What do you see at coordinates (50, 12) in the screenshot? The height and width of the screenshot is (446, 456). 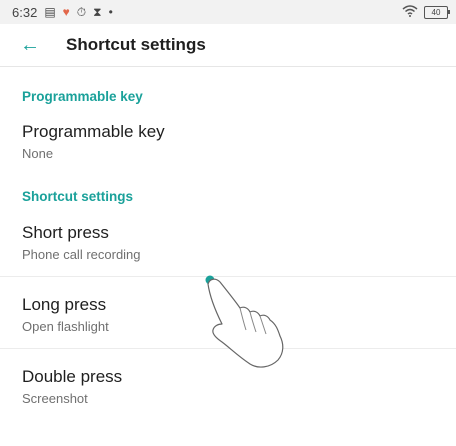 I see `message-icon: ▤` at bounding box center [50, 12].